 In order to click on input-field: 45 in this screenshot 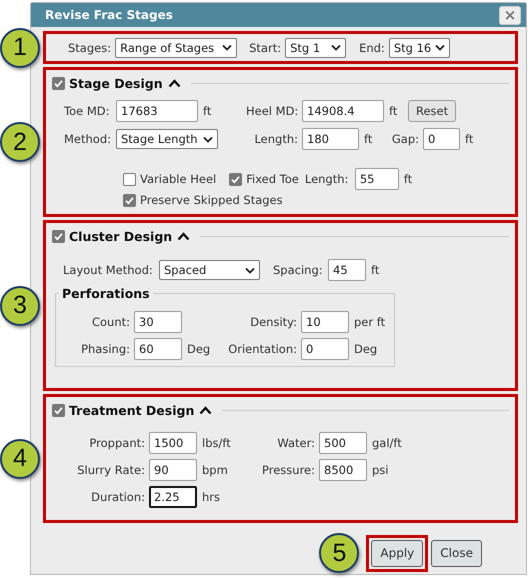, I will do `click(347, 270)`.